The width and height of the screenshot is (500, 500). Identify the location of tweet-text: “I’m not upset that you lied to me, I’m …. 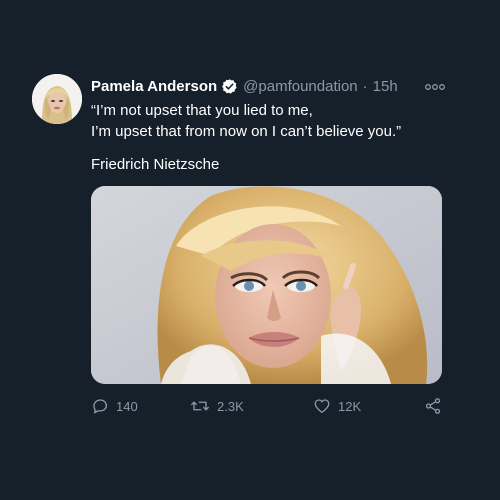
(271, 121).